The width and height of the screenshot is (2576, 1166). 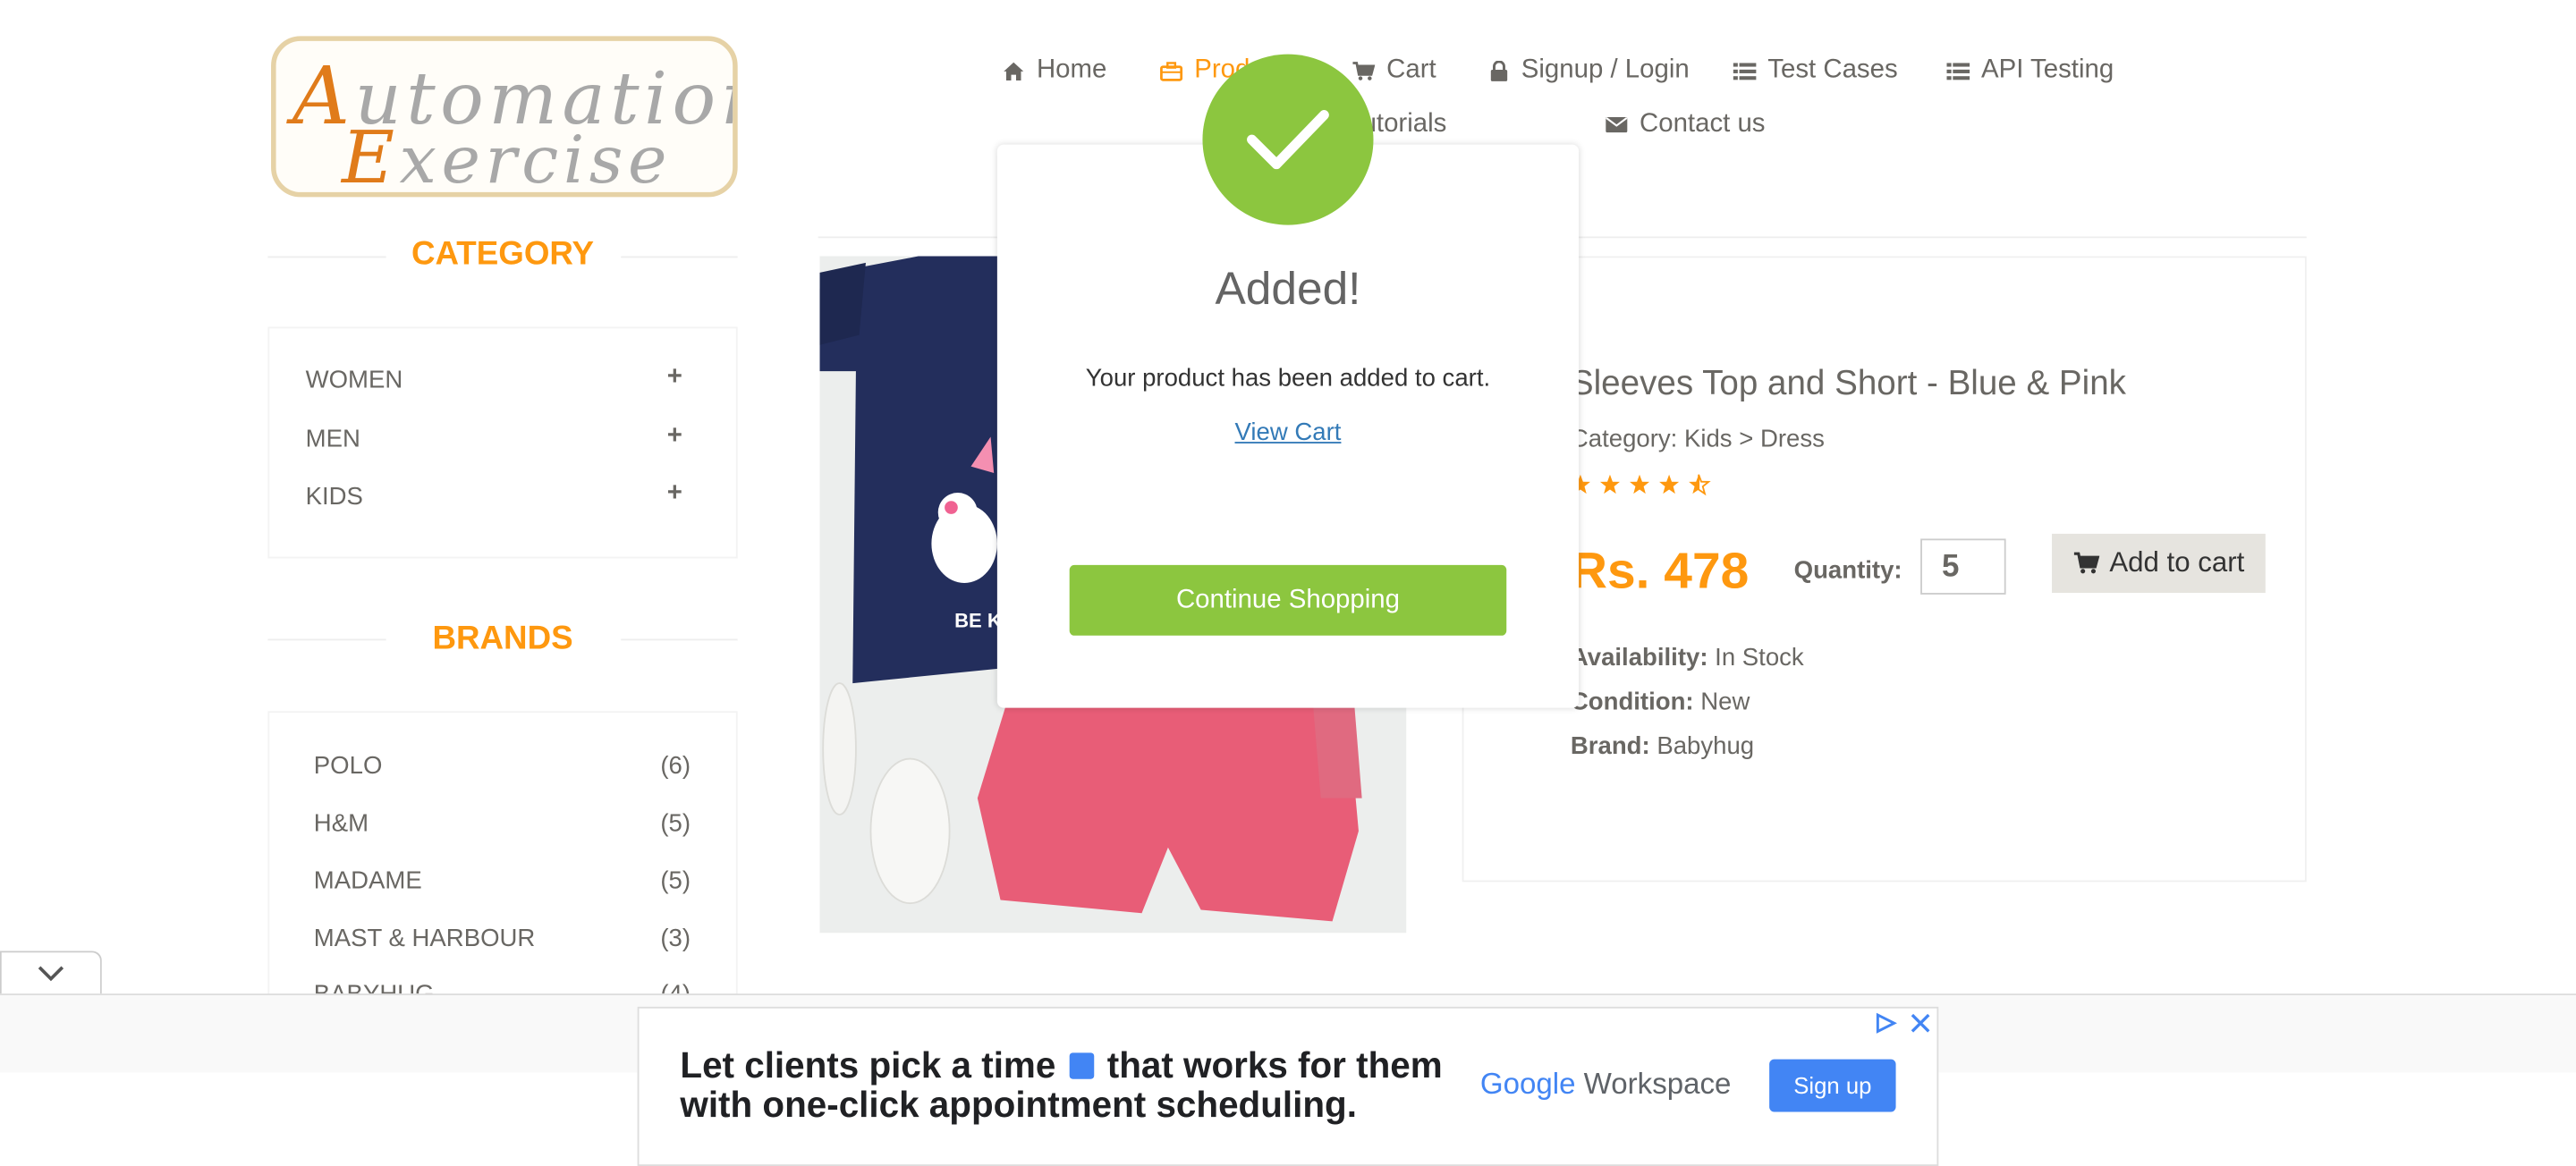 I want to click on product-price: Rs. 478, so click(x=1660, y=571).